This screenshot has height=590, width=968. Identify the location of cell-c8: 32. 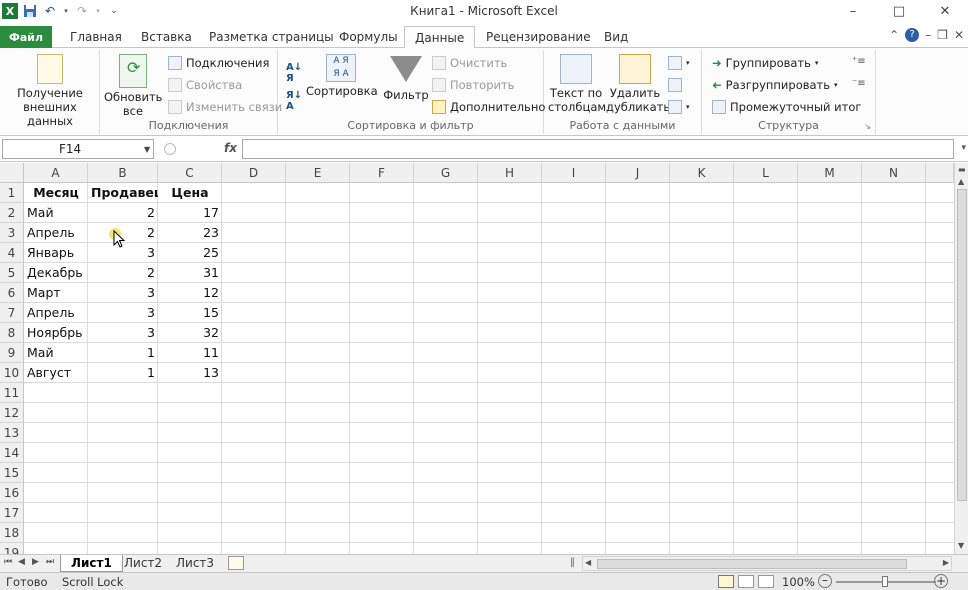
(190, 333).